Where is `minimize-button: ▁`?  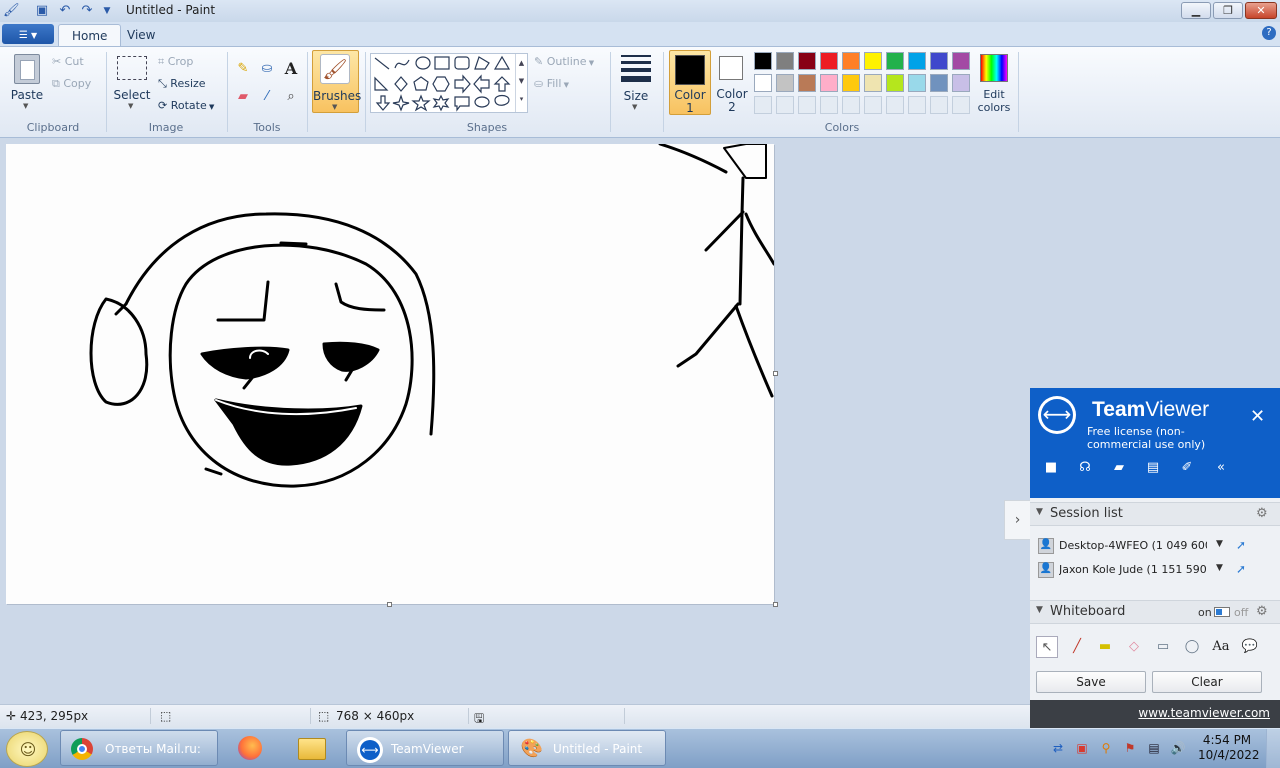
minimize-button: ▁ is located at coordinates (1196, 10).